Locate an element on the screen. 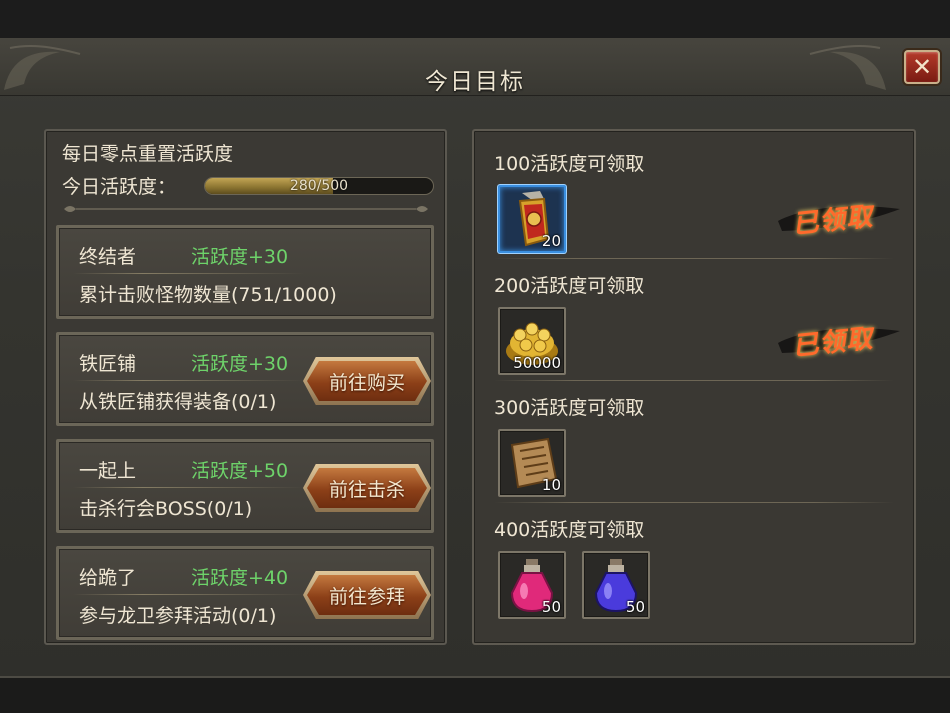 This screenshot has height=713, width=950. close-button: ✕ is located at coordinates (922, 67).